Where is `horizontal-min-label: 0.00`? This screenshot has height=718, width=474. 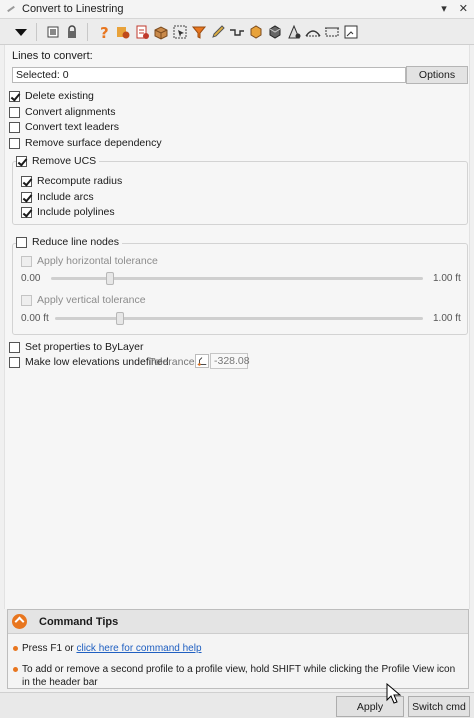
horizontal-min-label: 0.00 is located at coordinates (31, 278).